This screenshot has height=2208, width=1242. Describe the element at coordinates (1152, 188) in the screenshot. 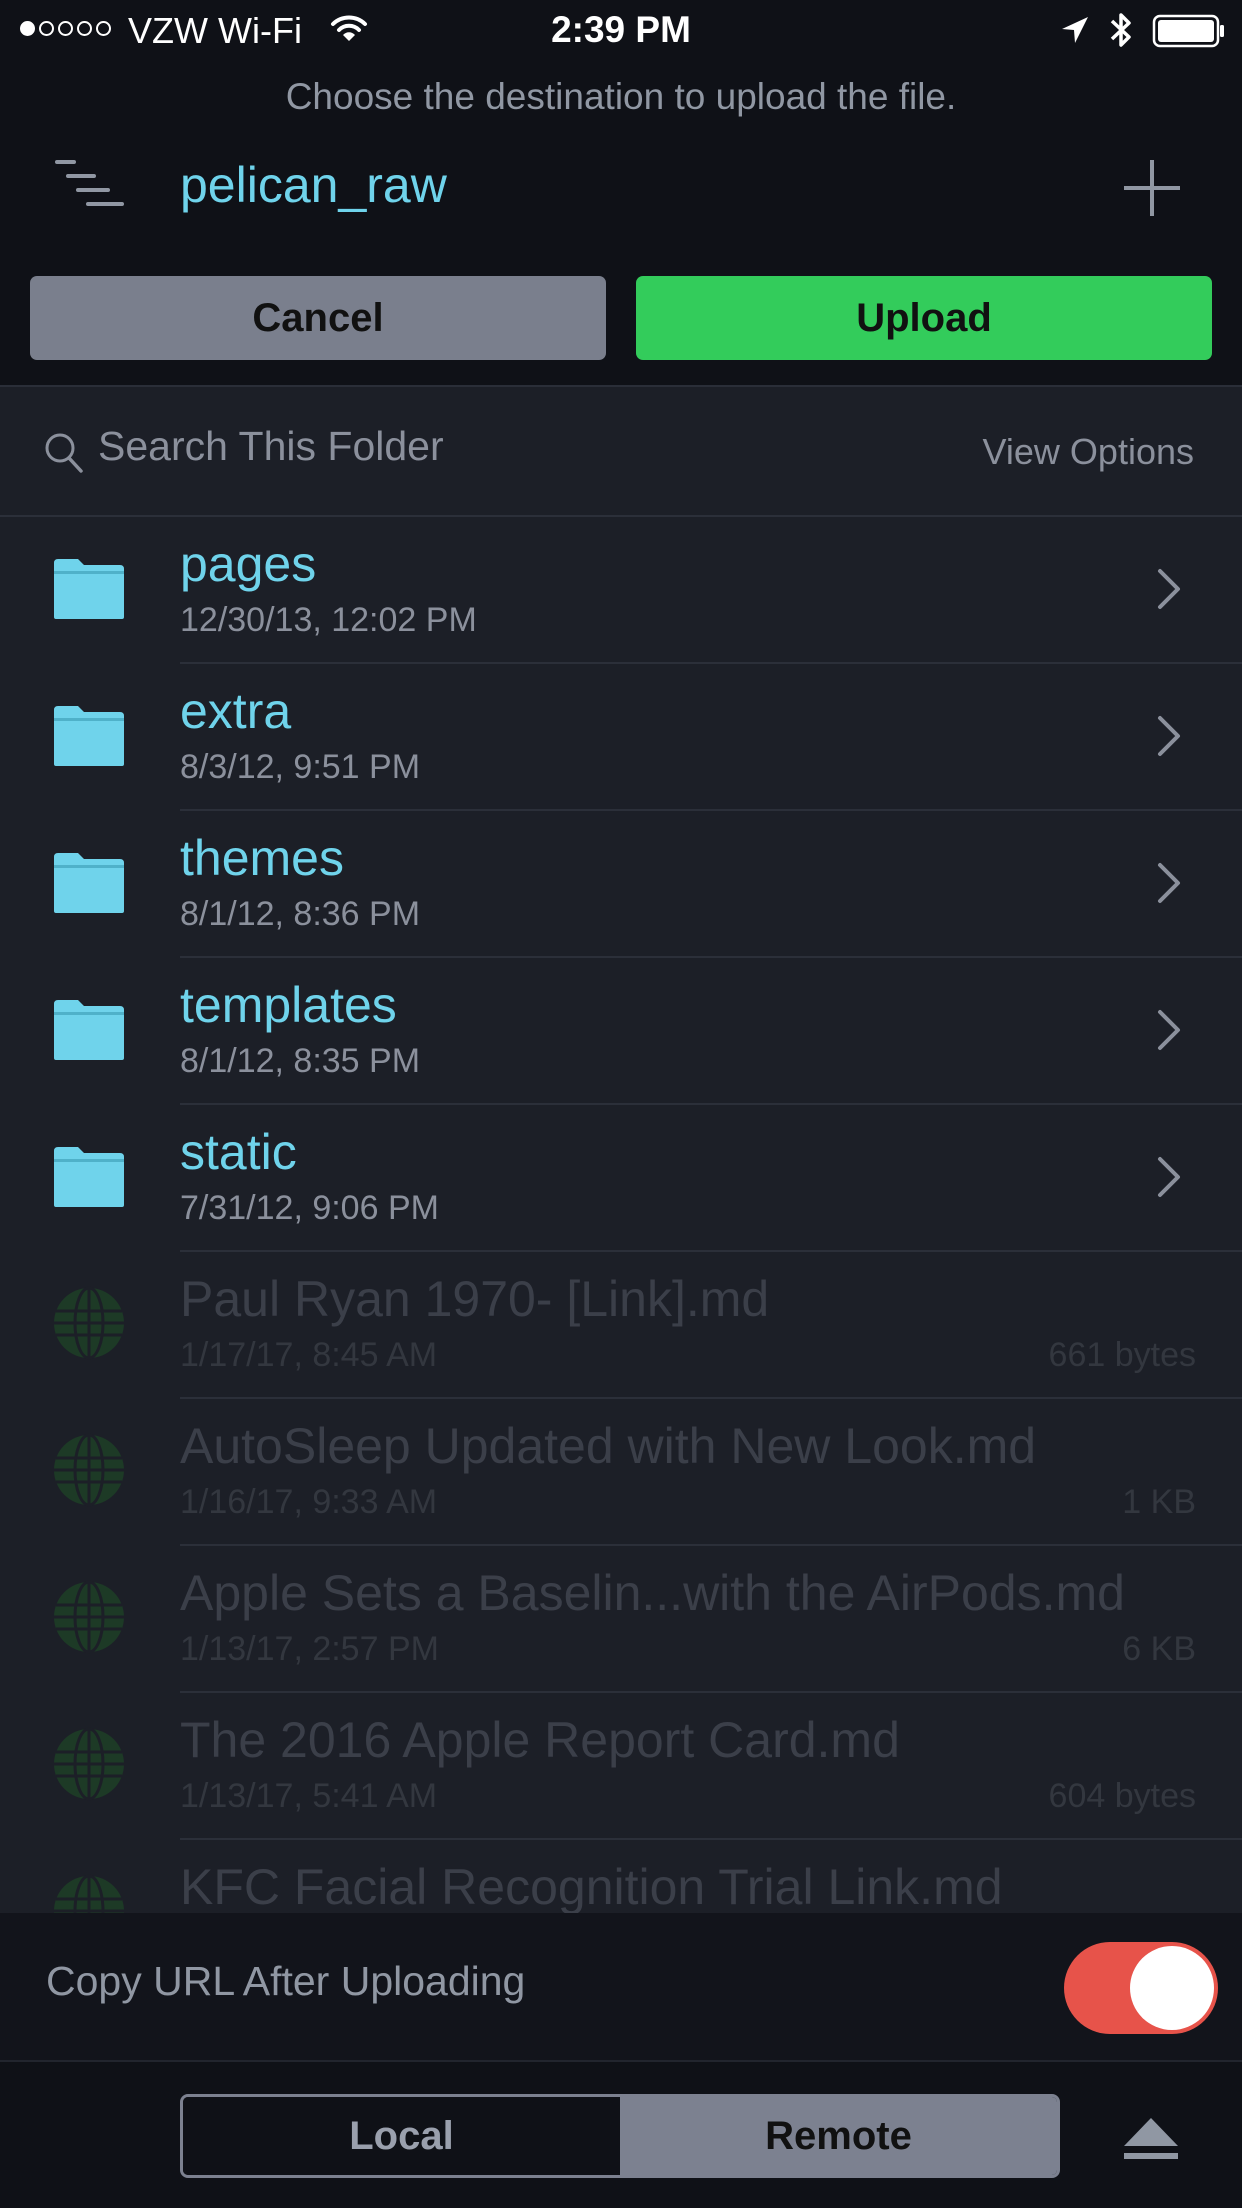

I see `add-folder-icon` at that location.